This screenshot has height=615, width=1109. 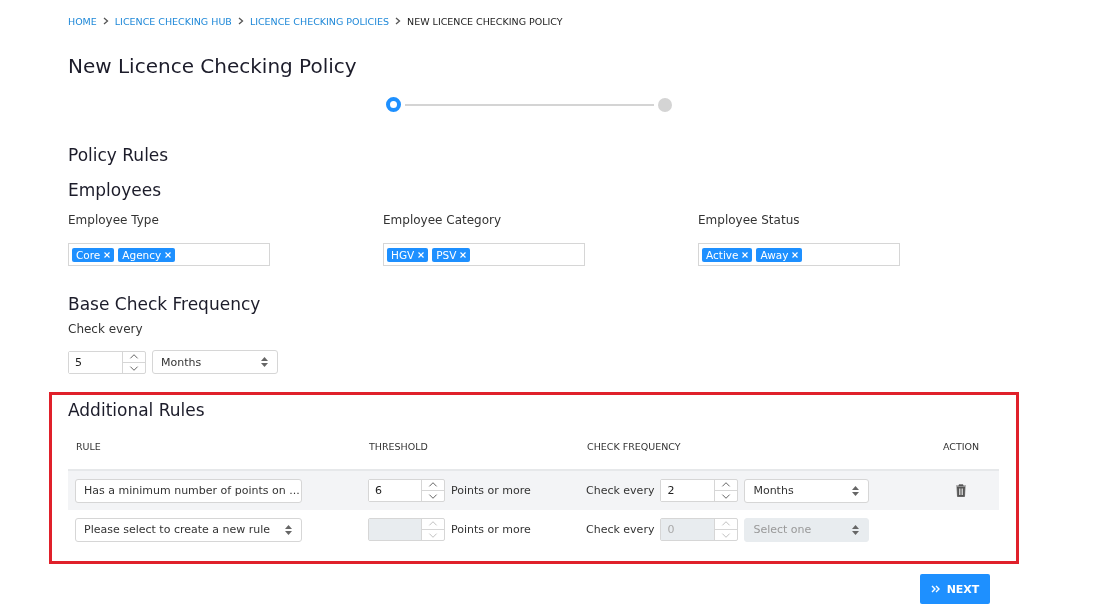 I want to click on next-button: NEXT, so click(x=955, y=589).